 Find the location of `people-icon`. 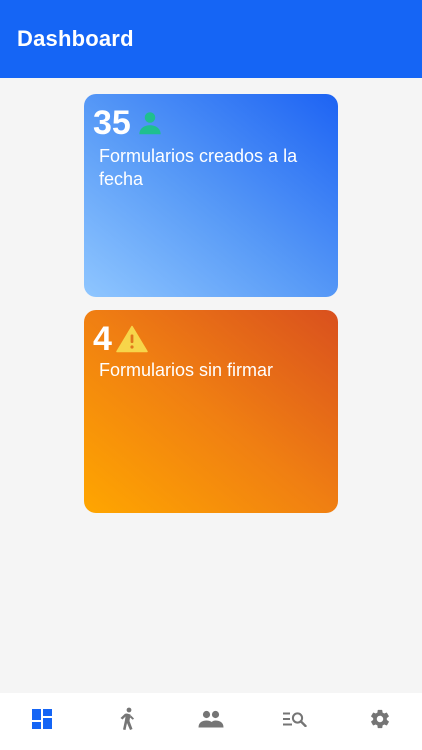

people-icon is located at coordinates (211, 721).